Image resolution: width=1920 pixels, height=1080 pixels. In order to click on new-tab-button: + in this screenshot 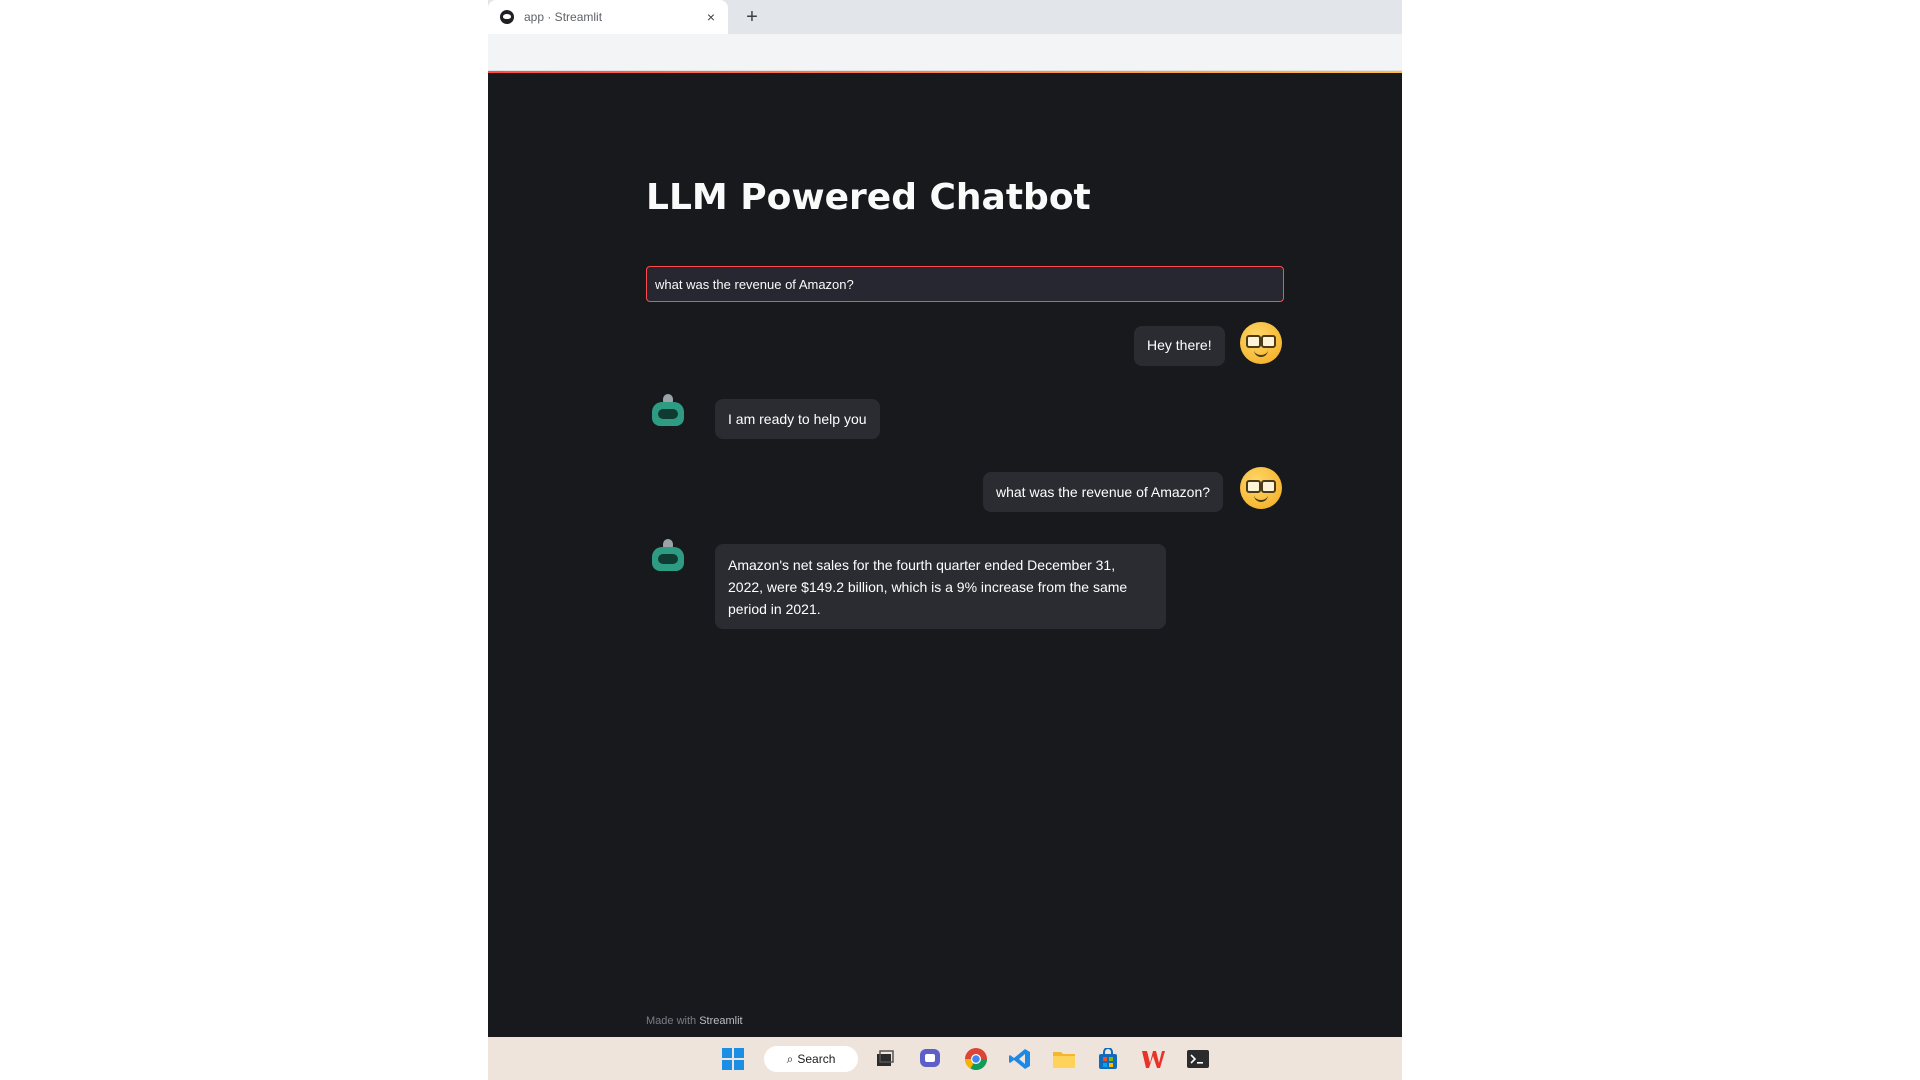, I will do `click(752, 17)`.